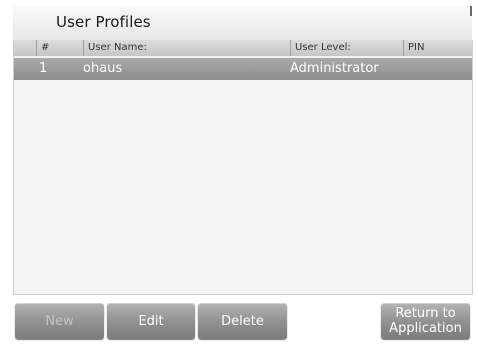 Image resolution: width=478 pixels, height=347 pixels. What do you see at coordinates (471, 11) in the screenshot?
I see `header-corner-marker` at bounding box center [471, 11].